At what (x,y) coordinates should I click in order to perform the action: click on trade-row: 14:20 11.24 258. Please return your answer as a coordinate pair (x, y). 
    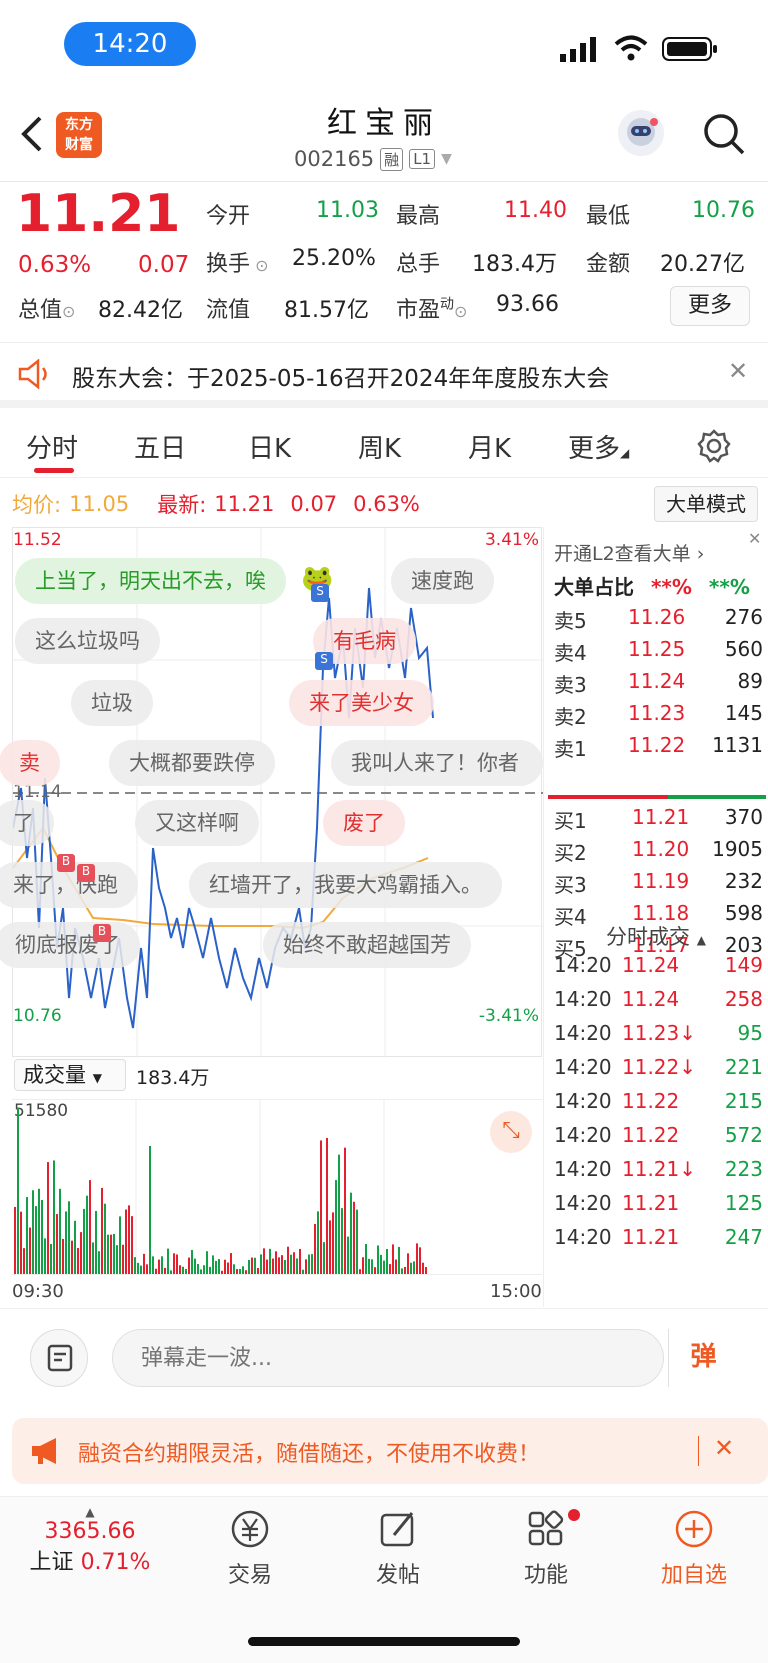
    Looking at the image, I should click on (658, 999).